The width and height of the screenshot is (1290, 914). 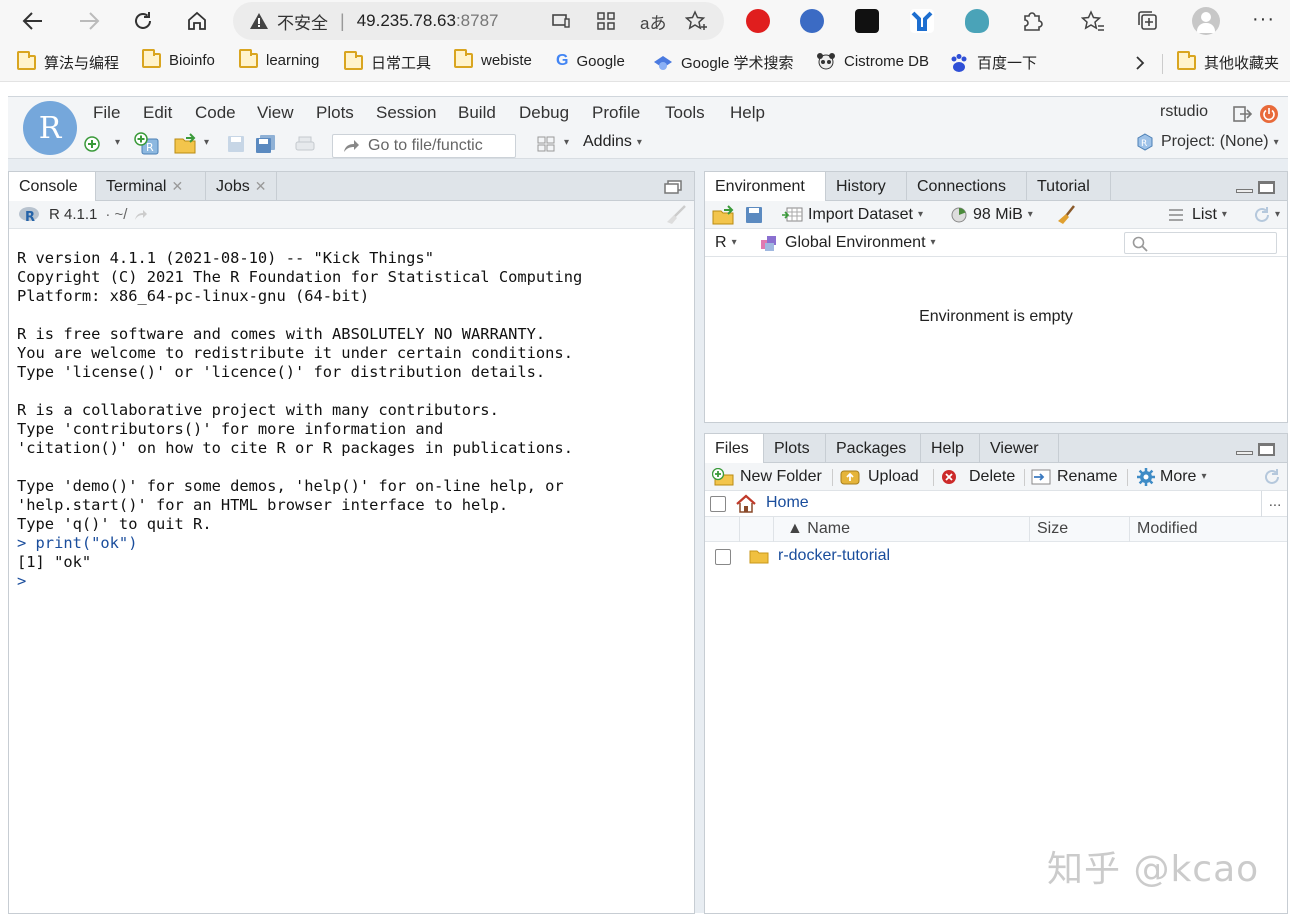 I want to click on bookmark-item: 算法与编程, so click(x=68, y=62).